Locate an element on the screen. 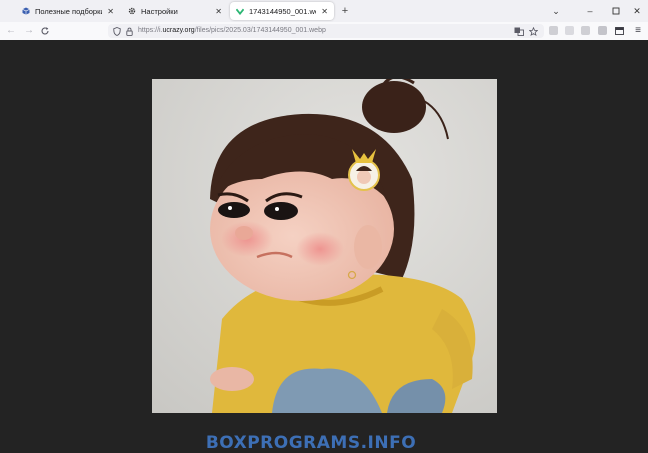 The image size is (648, 453). url-path: /files/pics/2025.03/1743144950_001.webp is located at coordinates (260, 30).